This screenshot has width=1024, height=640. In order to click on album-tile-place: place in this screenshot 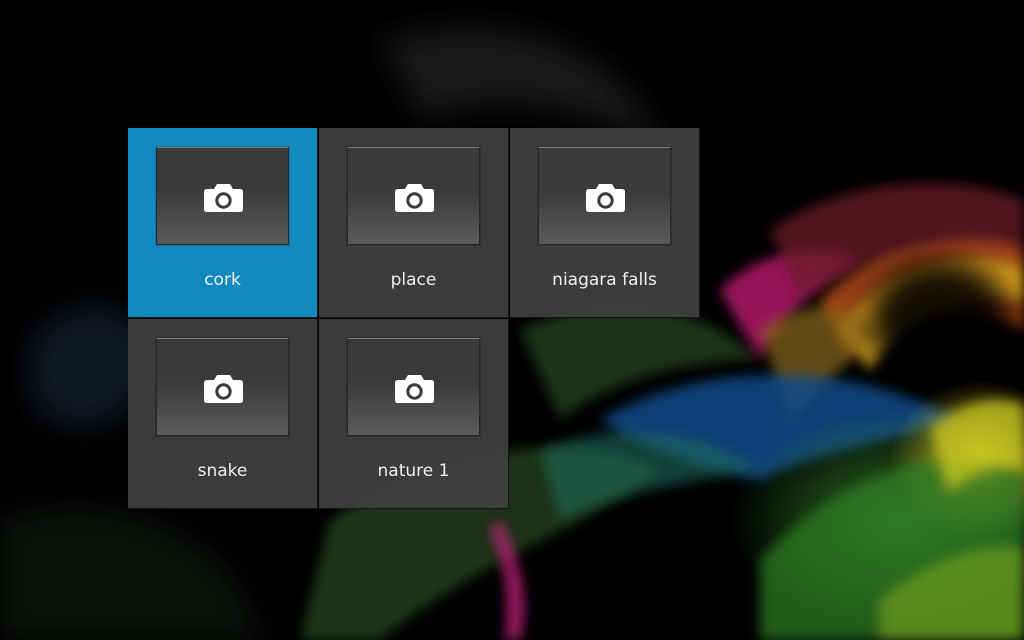, I will do `click(414, 223)`.